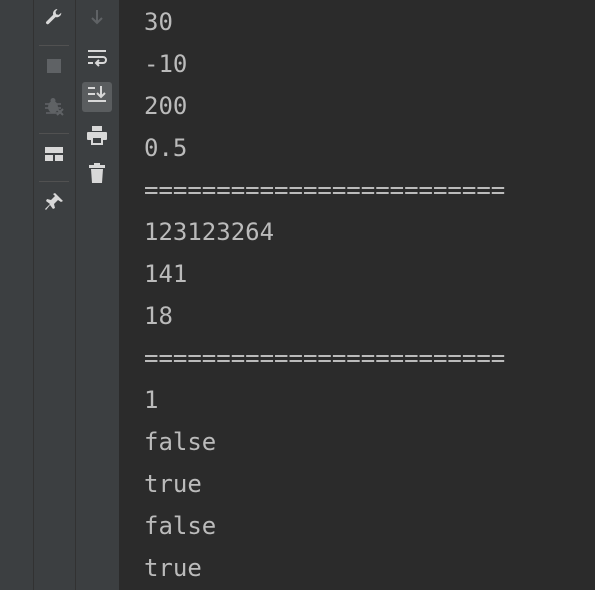 Image resolution: width=595 pixels, height=590 pixels. What do you see at coordinates (158, 316) in the screenshot?
I see `console-line: 18` at bounding box center [158, 316].